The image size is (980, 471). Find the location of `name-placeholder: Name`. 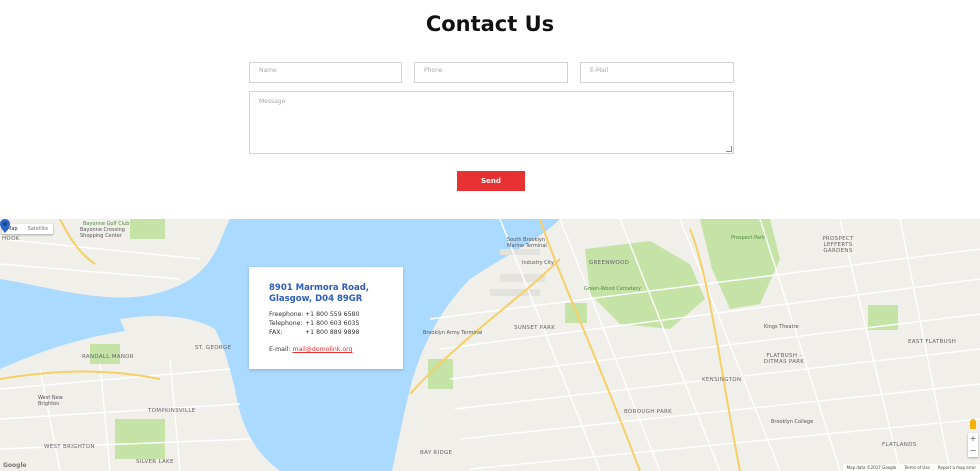

name-placeholder: Name is located at coordinates (268, 70).